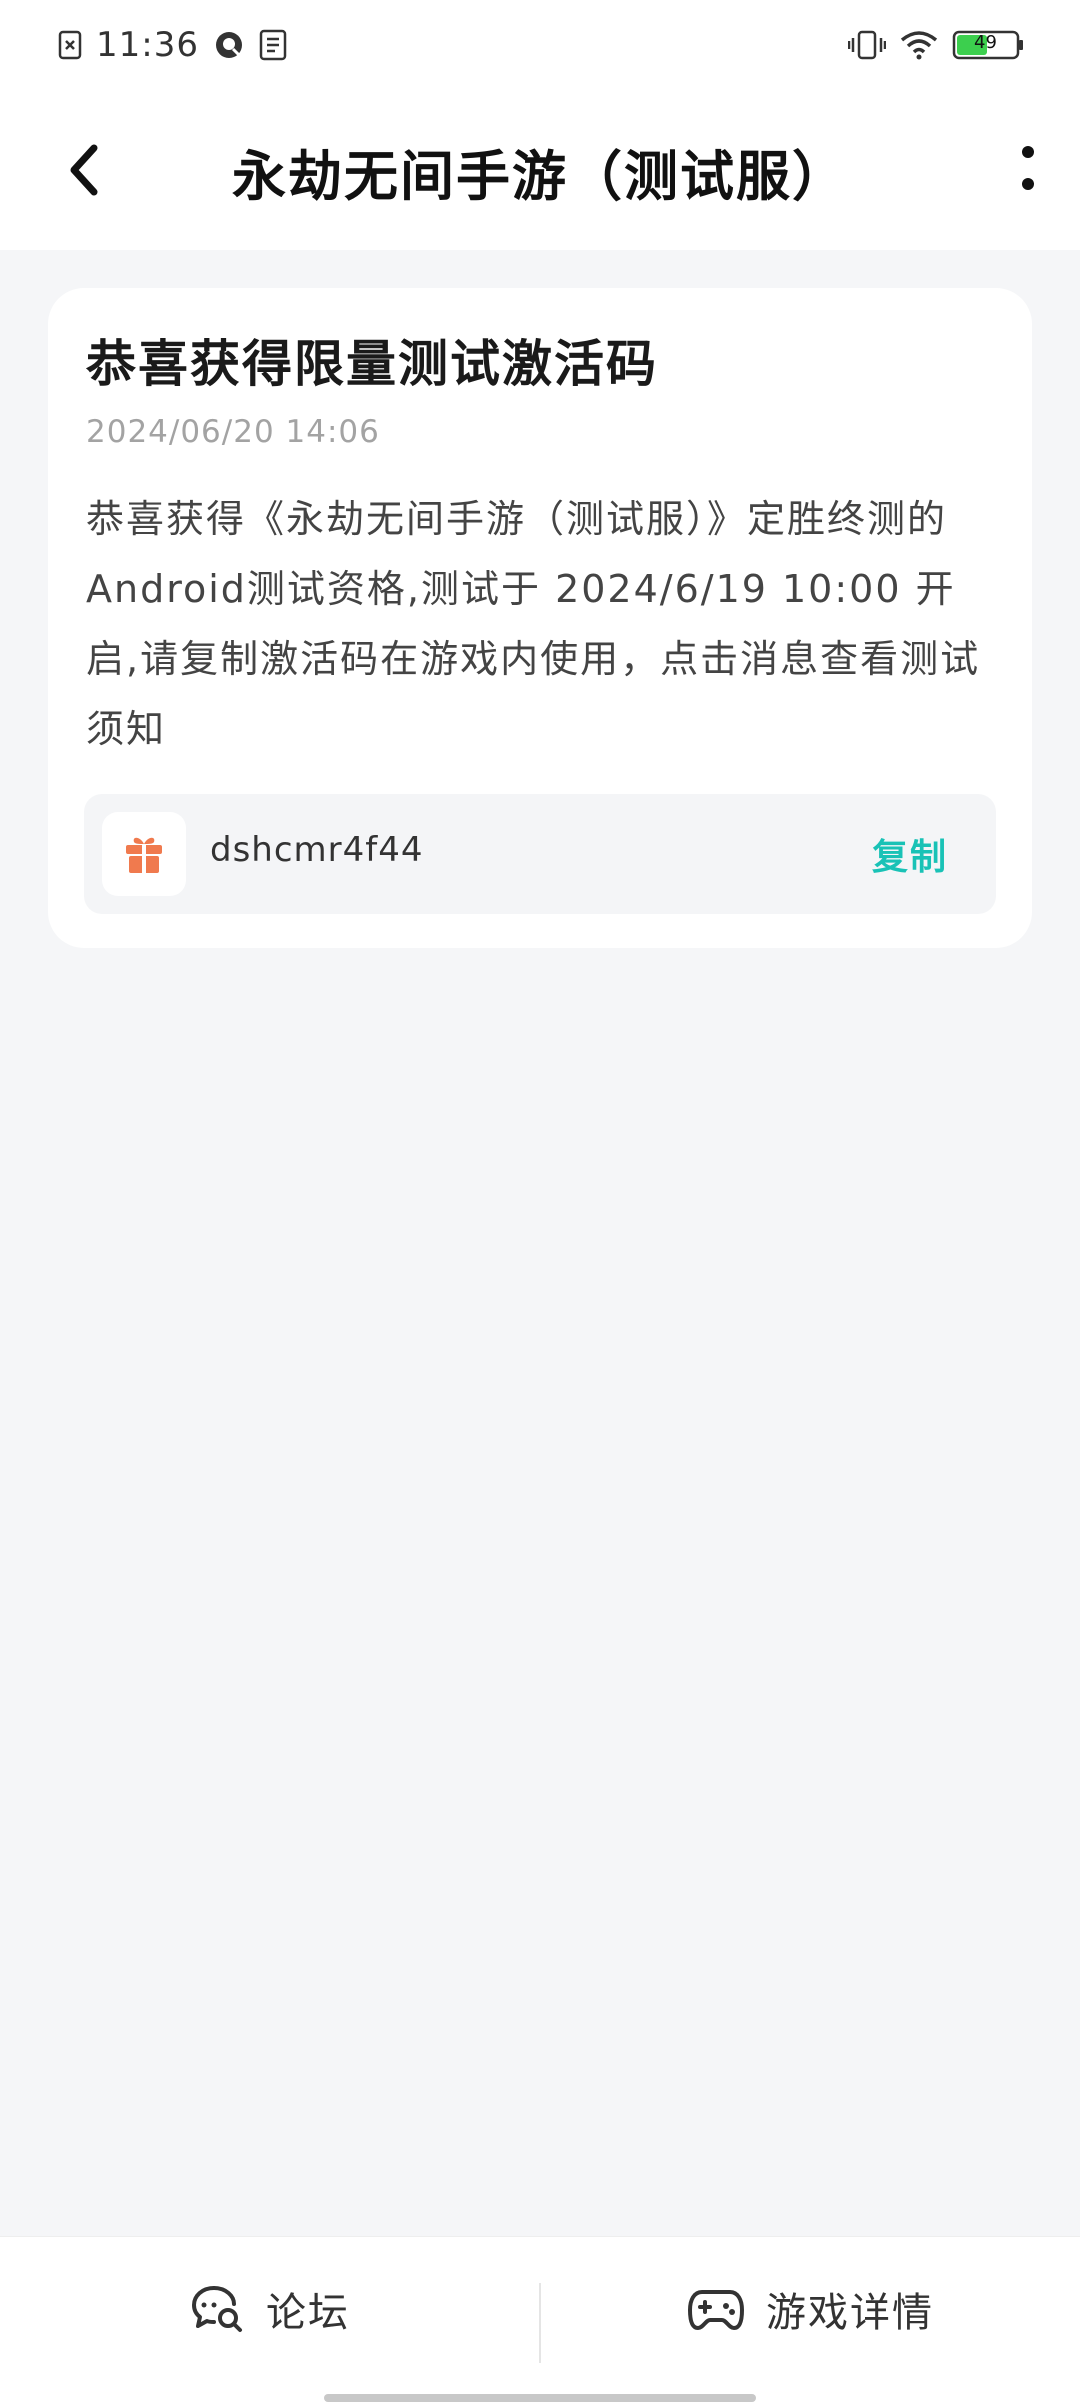 The height and width of the screenshot is (2408, 1080). Describe the element at coordinates (540, 45) in the screenshot. I see `status-bar: 11:36 49` at that location.